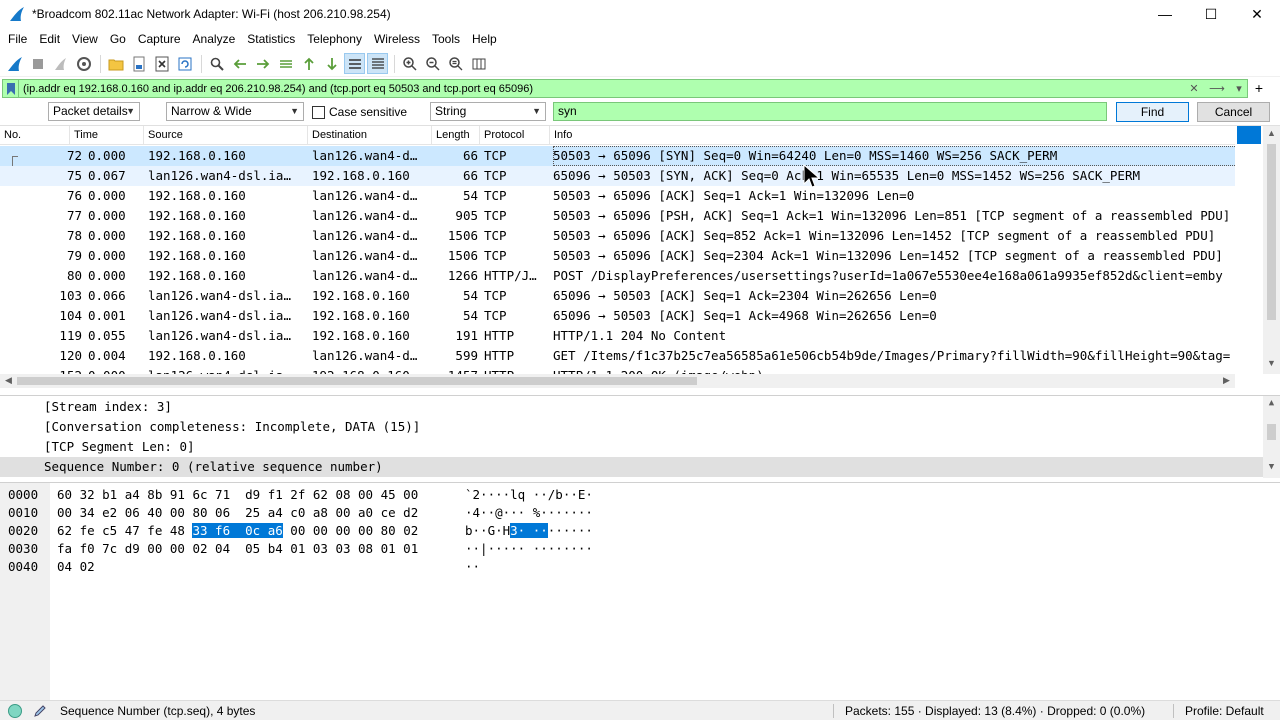 Image resolution: width=1280 pixels, height=720 pixels. I want to click on go-last-button, so click(331, 63).